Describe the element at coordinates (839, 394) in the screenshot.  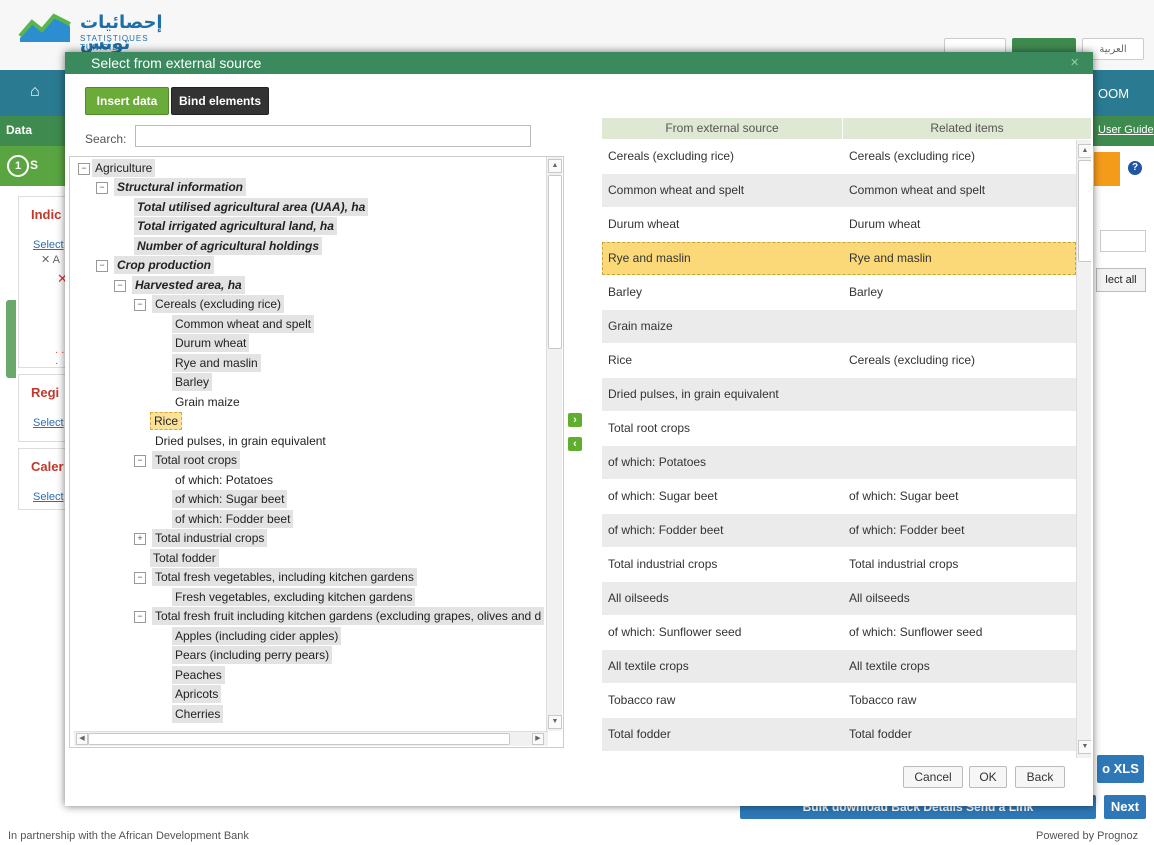
I see `table-row: Dried pulses, in grain equivalent` at that location.